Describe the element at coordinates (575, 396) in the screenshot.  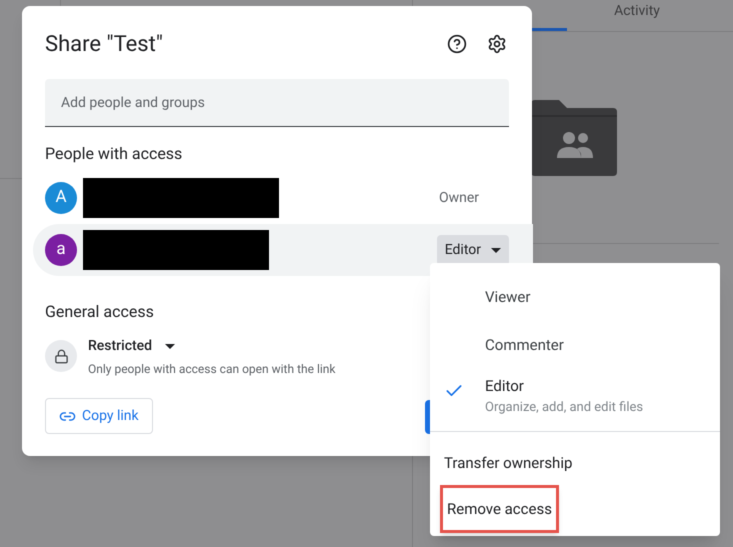
I see `menu-item: Editor Organize, add, and edit files` at that location.